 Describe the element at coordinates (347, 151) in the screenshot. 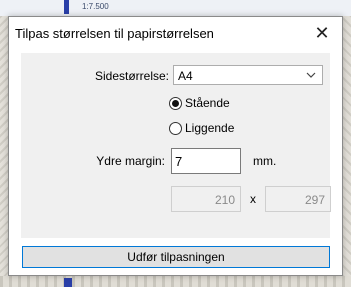

I see `map-right-strip` at that location.